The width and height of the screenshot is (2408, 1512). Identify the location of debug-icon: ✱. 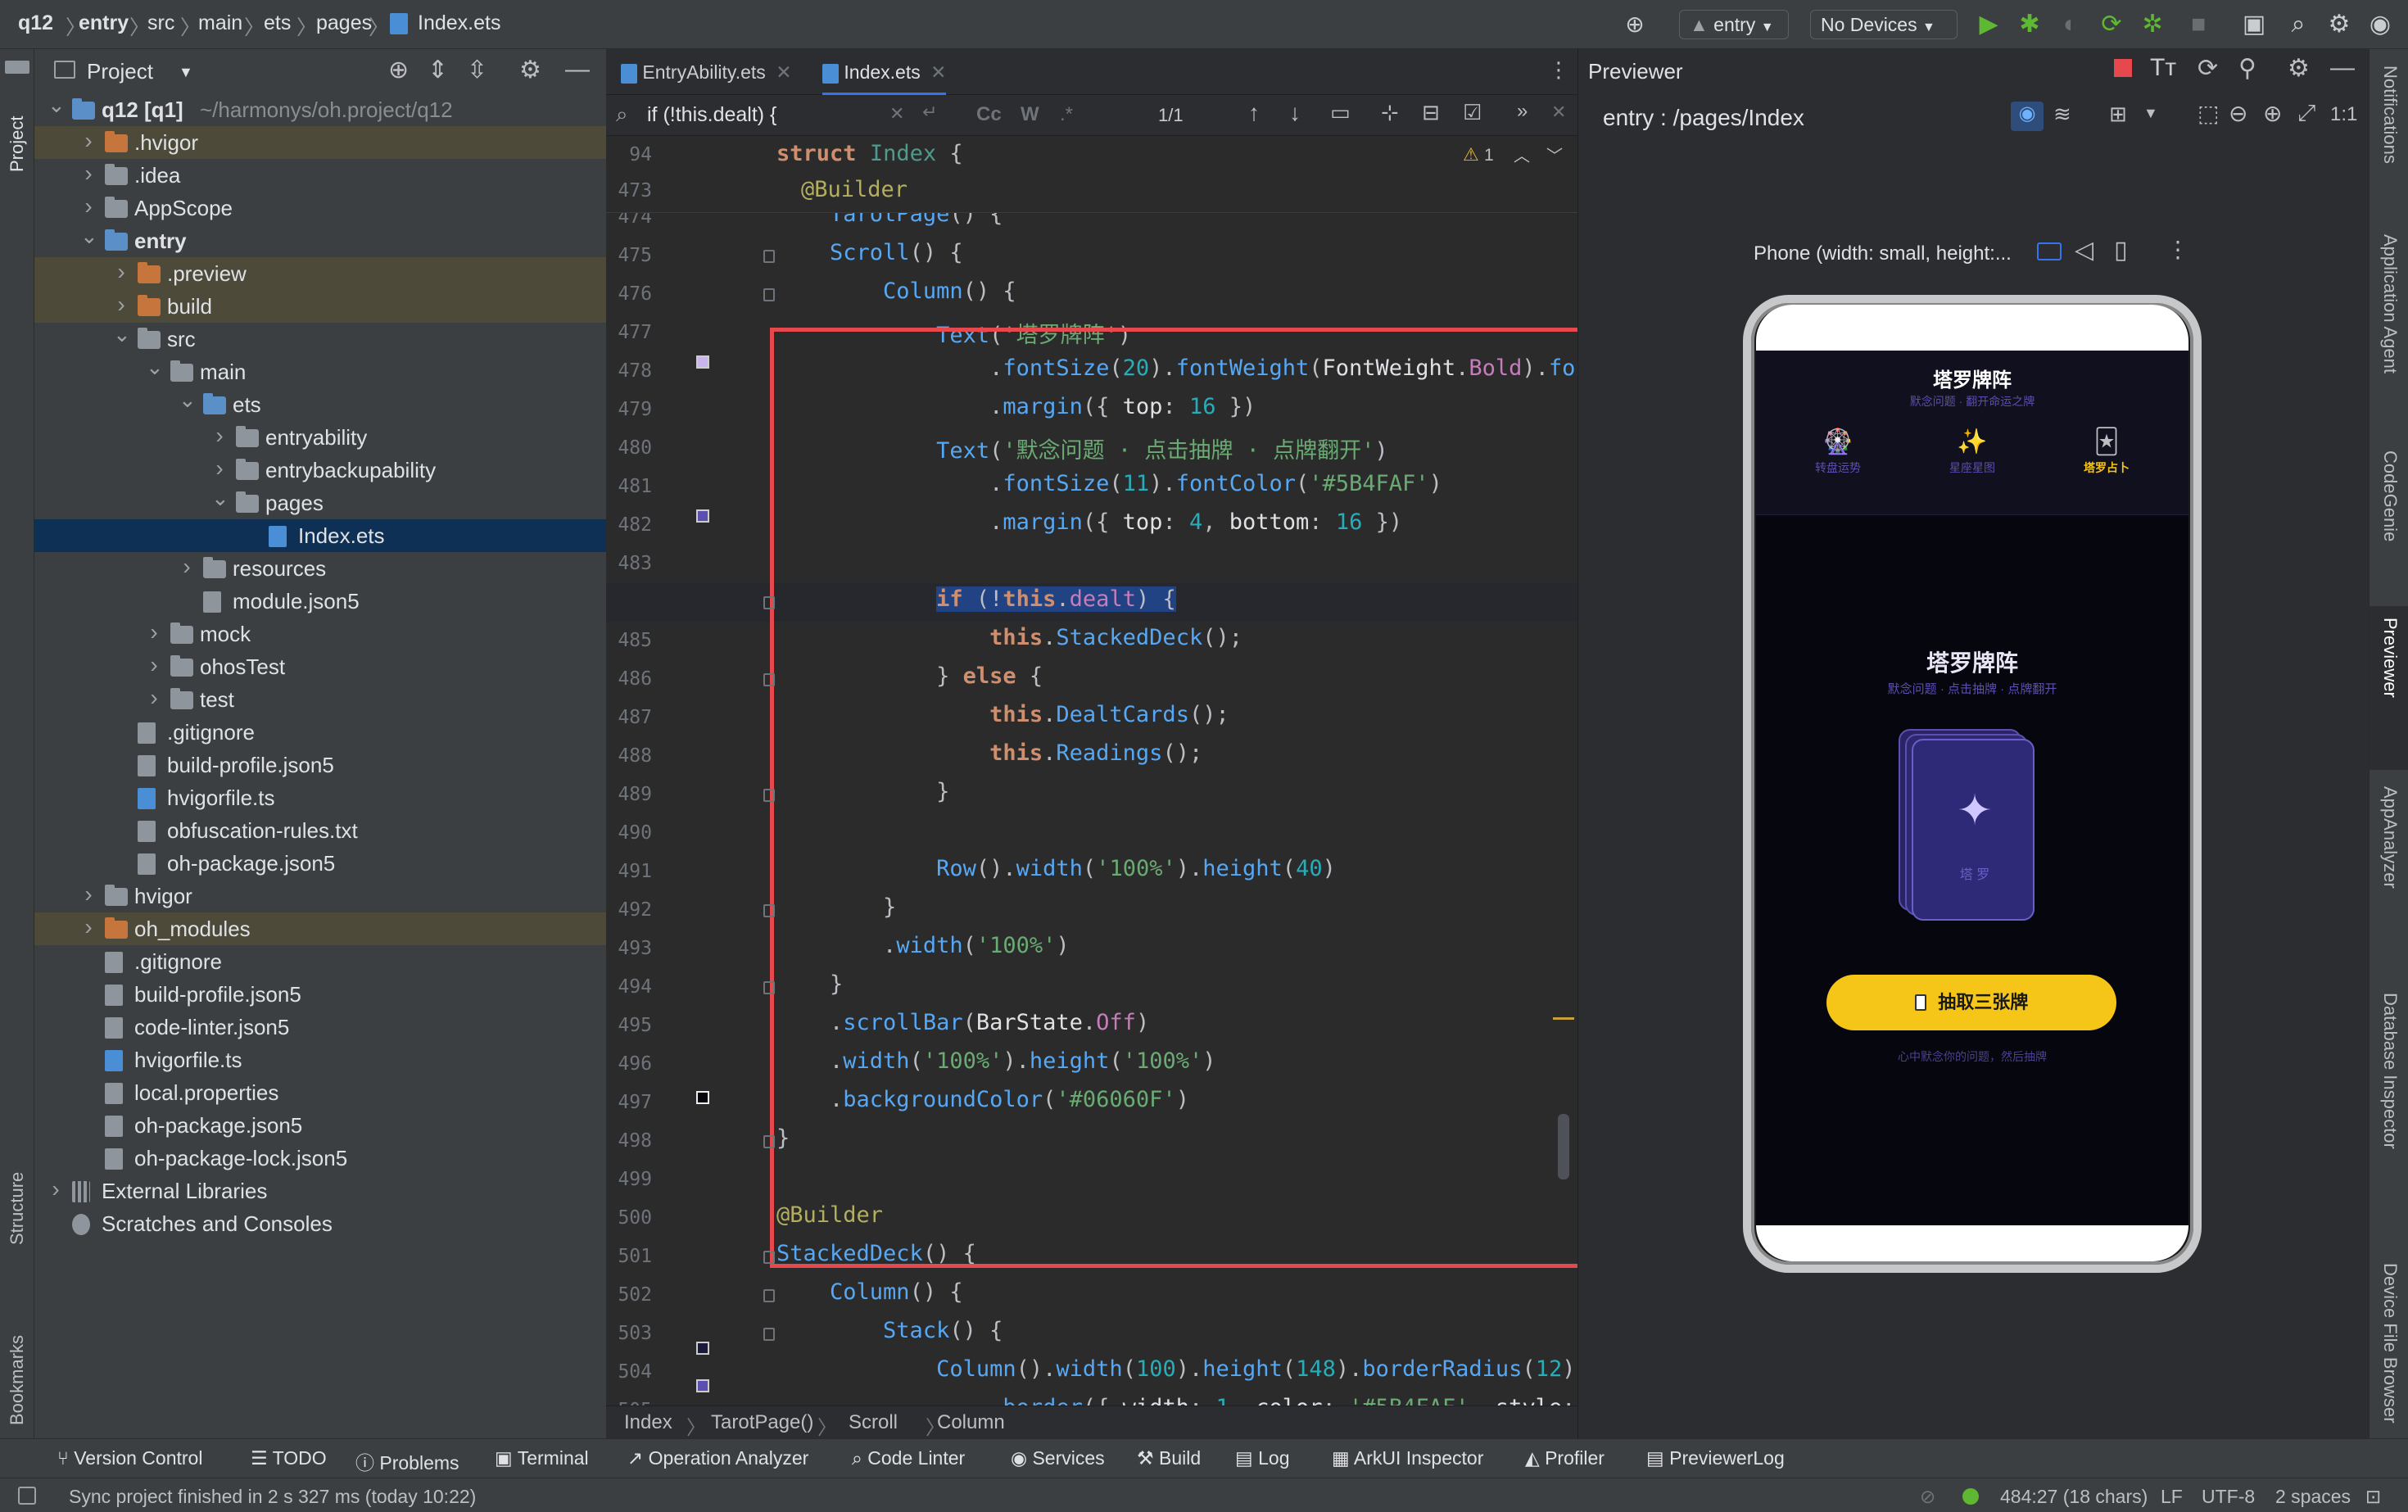
(2029, 25).